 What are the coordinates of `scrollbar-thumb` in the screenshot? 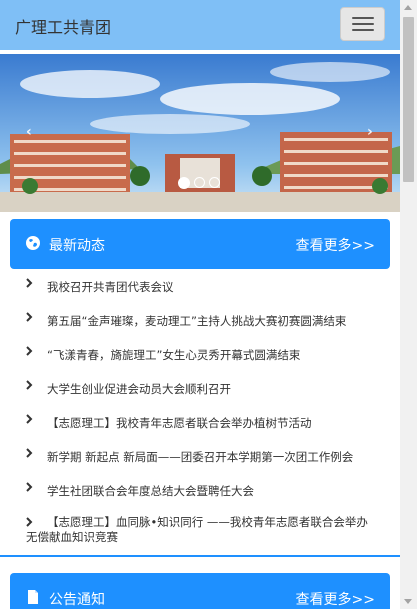 It's located at (408, 99).